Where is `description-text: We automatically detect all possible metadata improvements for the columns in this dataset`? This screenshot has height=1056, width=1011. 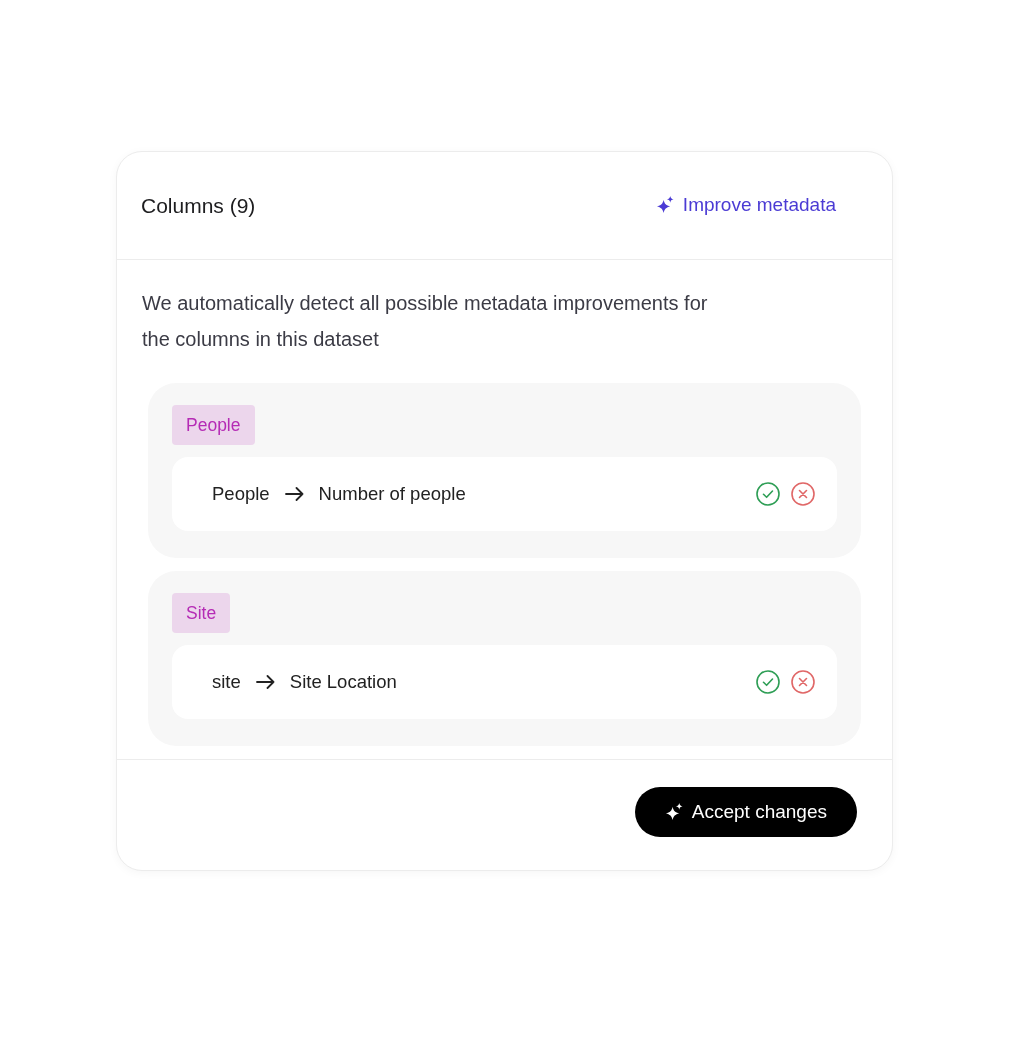
description-text: We automatically detect all possible metadata improvements for the columns in this dataset is located at coordinates (425, 321).